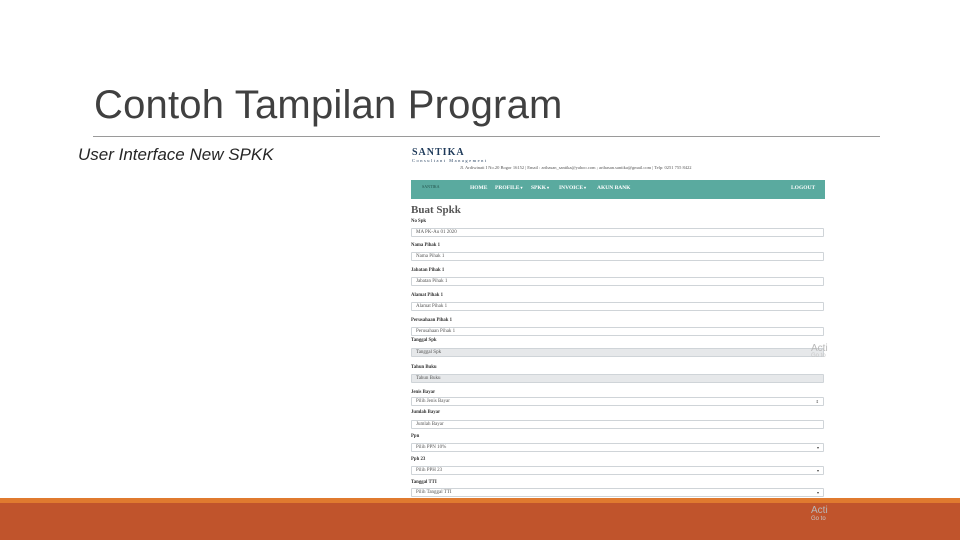 The image size is (960, 540). Describe the element at coordinates (617, 447) in the screenshot. I see `select-ppn: Pilih PPN 10% ▾` at that location.